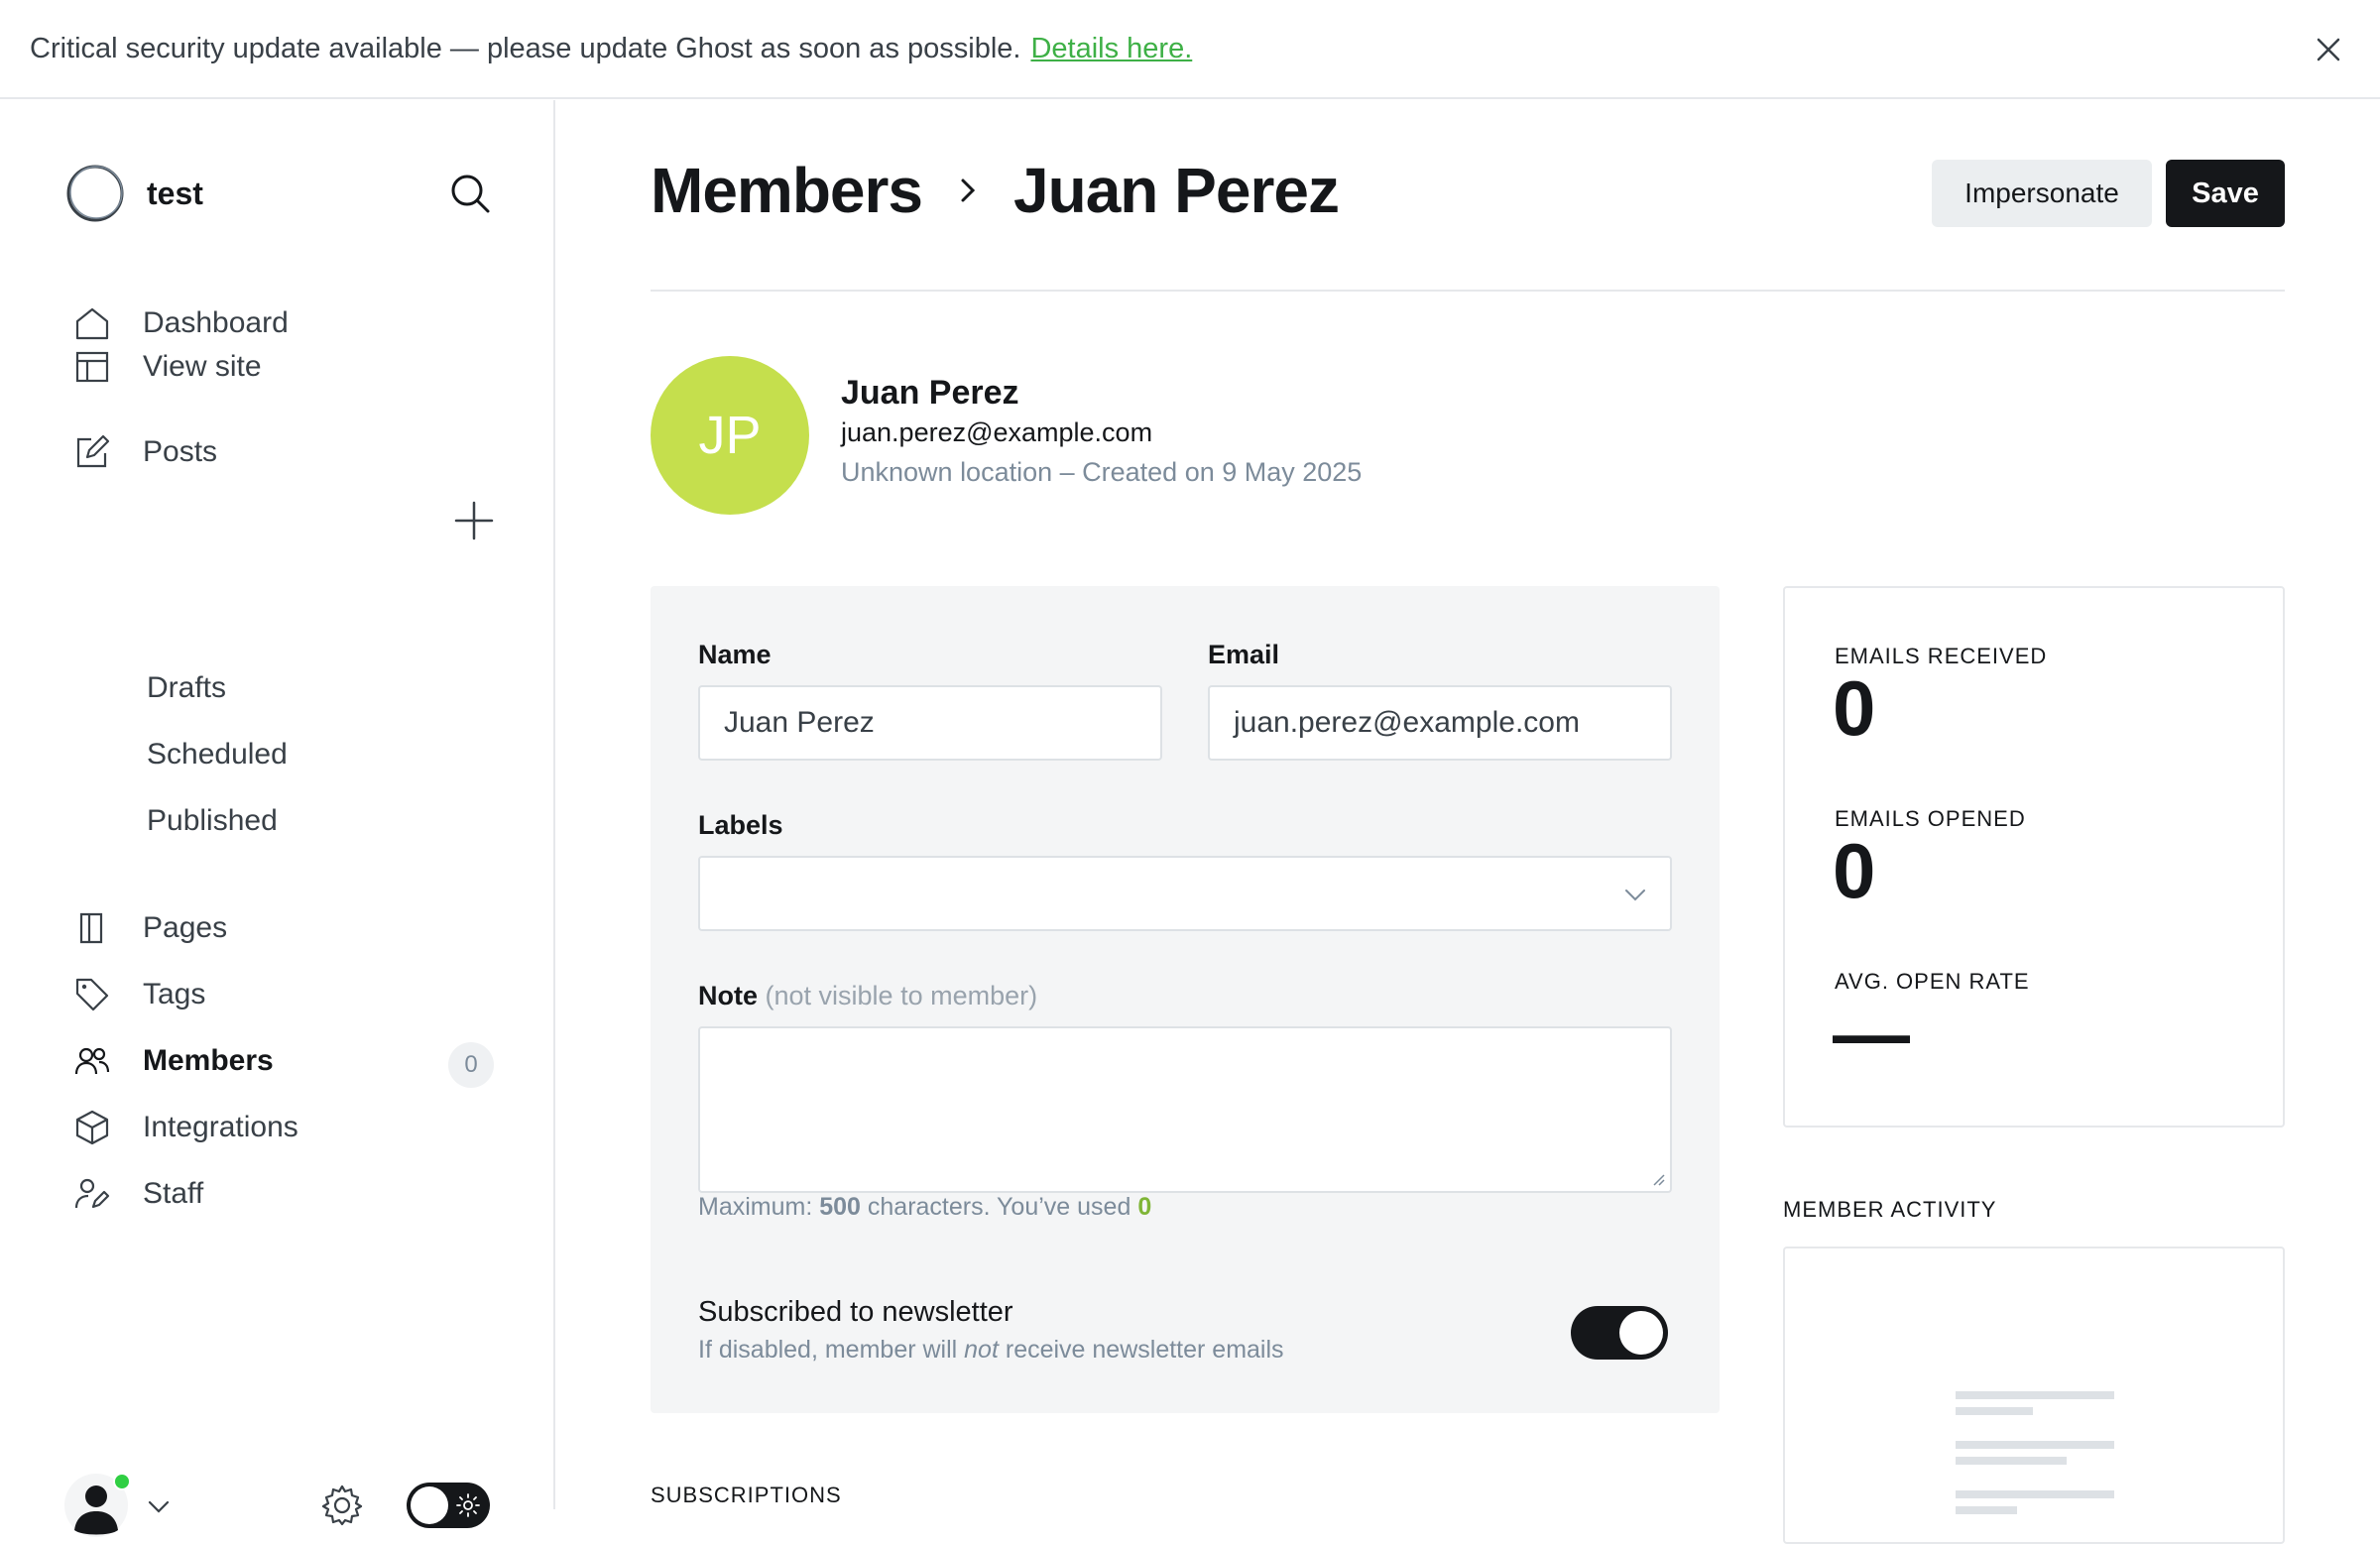  I want to click on breadcrumb-members: Members, so click(787, 190).